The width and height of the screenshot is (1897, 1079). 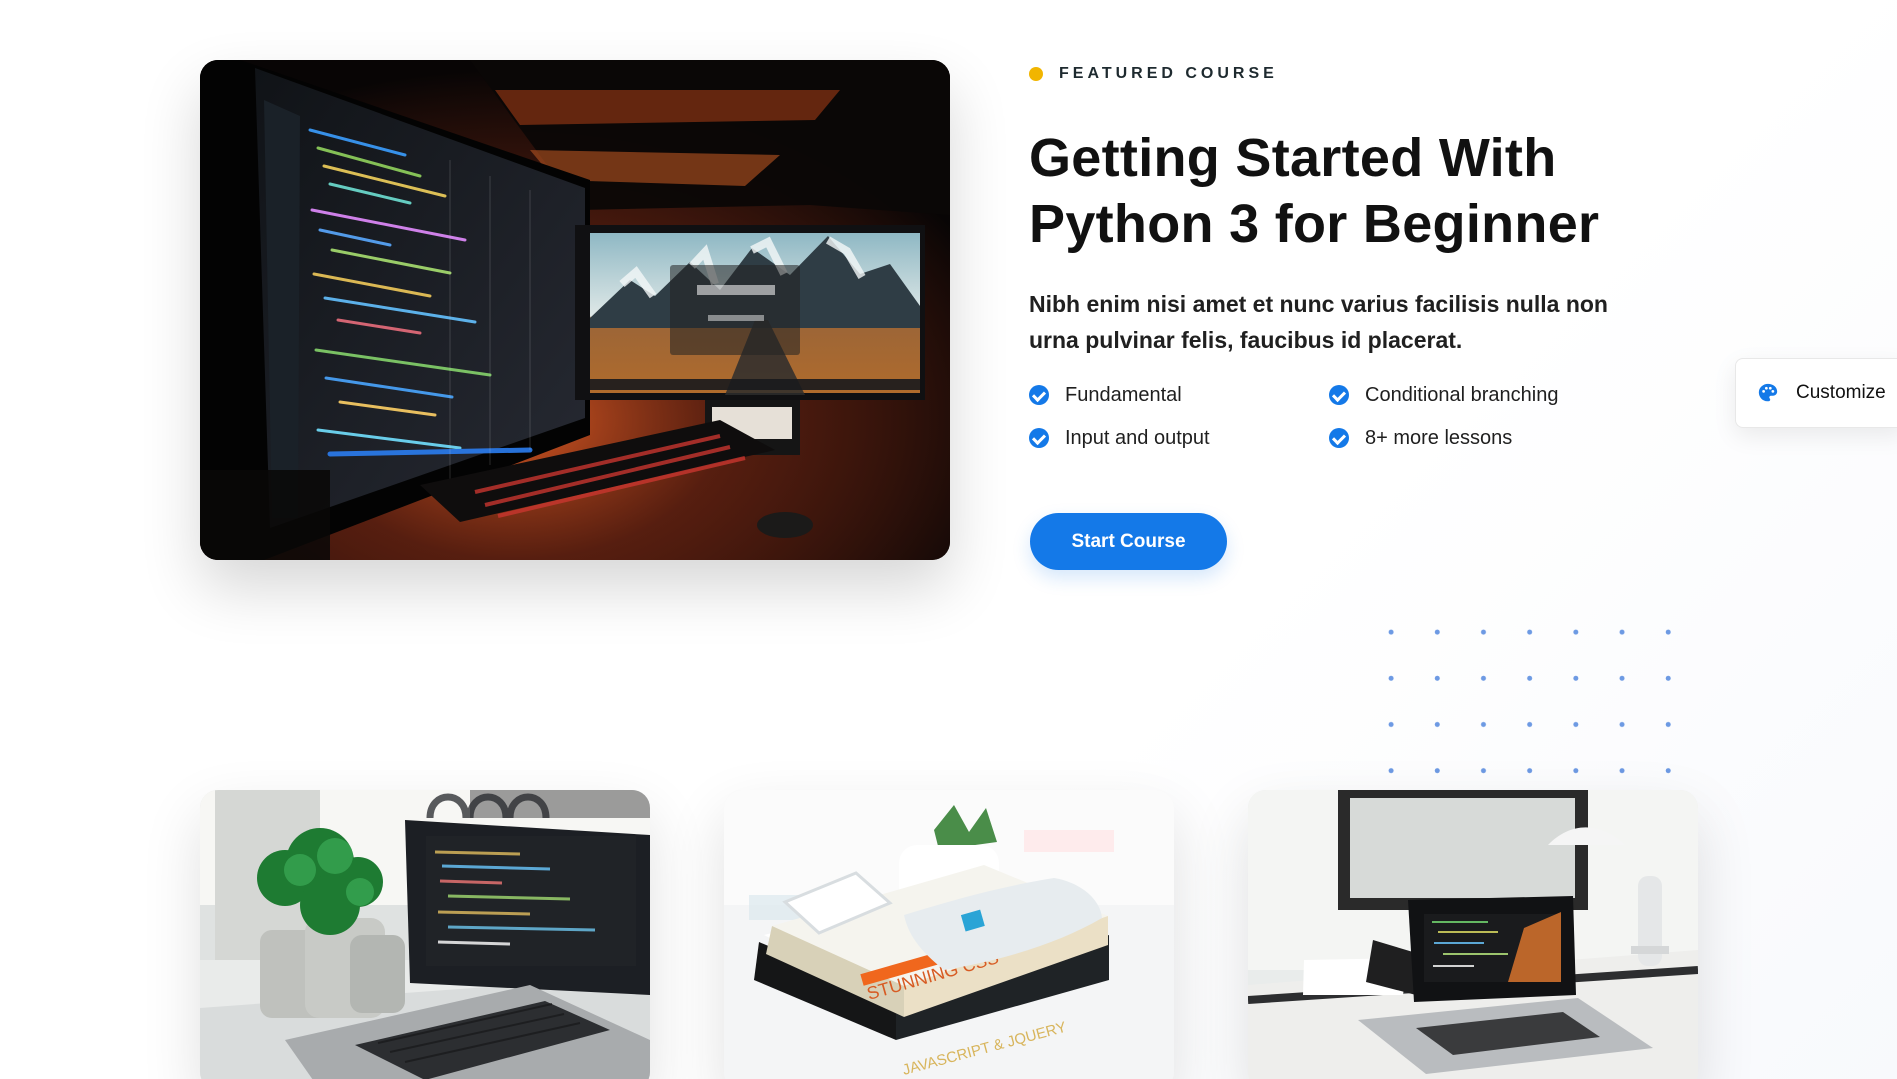 I want to click on feature-item: 8+ more lessons, so click(x=1459, y=438).